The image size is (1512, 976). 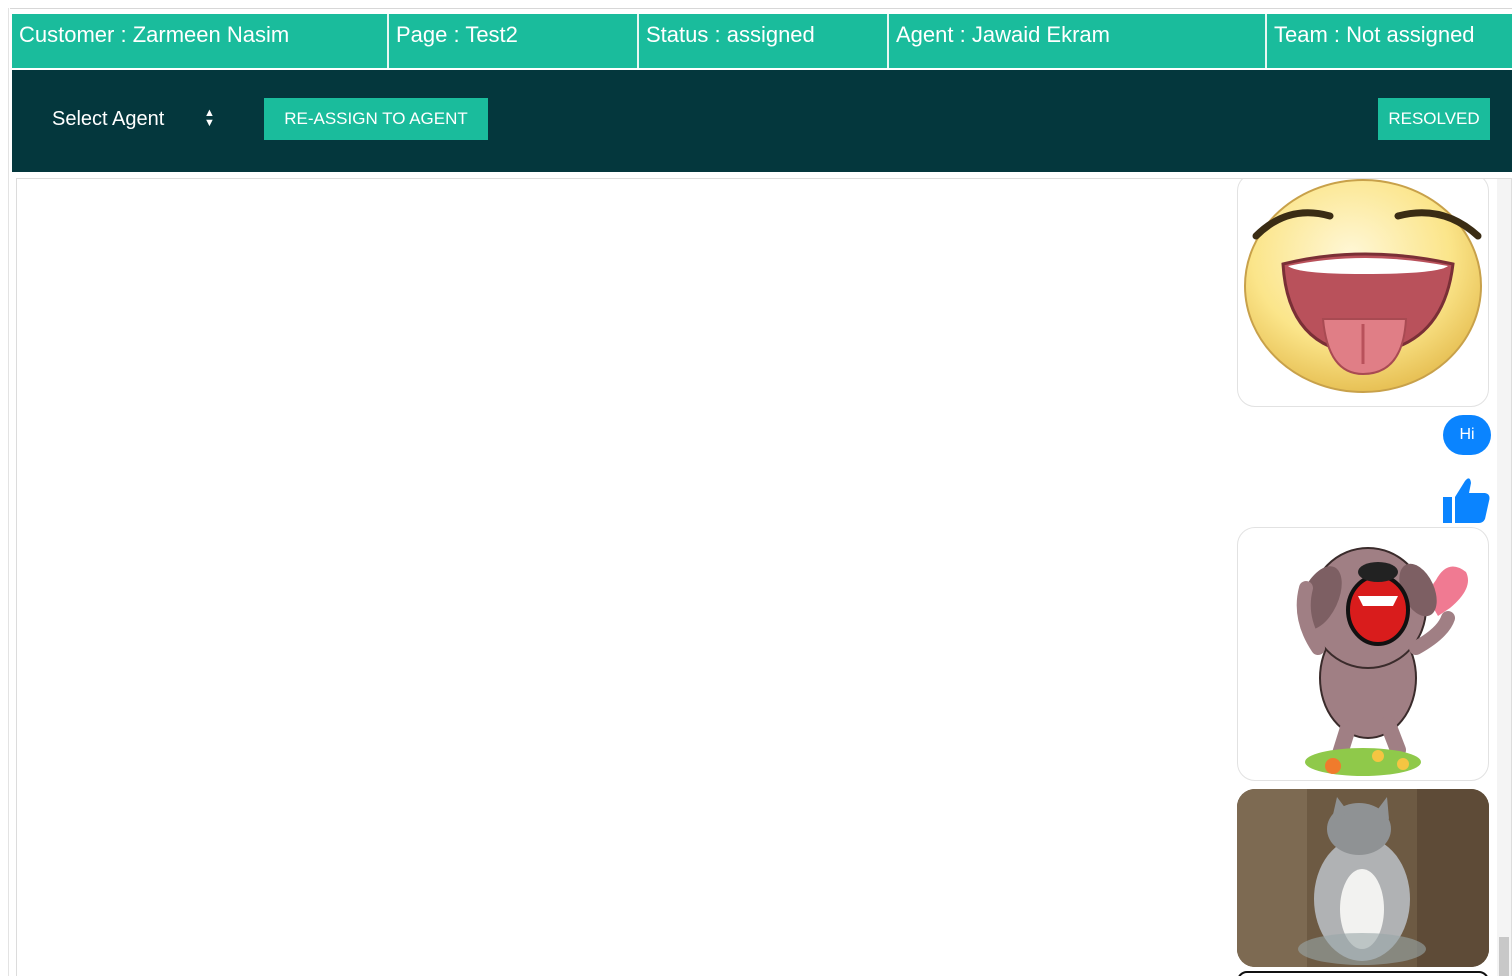 What do you see at coordinates (376, 119) in the screenshot?
I see `reassign-to-agent-button: RE-ASSIGN TO AGENT` at bounding box center [376, 119].